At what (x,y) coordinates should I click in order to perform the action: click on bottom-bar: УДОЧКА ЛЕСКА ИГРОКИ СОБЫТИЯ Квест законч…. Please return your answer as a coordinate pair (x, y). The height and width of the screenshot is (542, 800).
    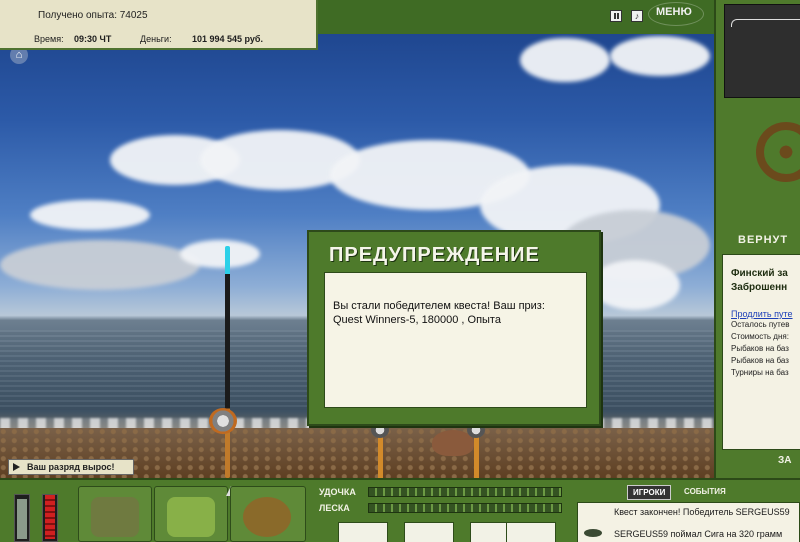
    Looking at the image, I should click on (400, 510).